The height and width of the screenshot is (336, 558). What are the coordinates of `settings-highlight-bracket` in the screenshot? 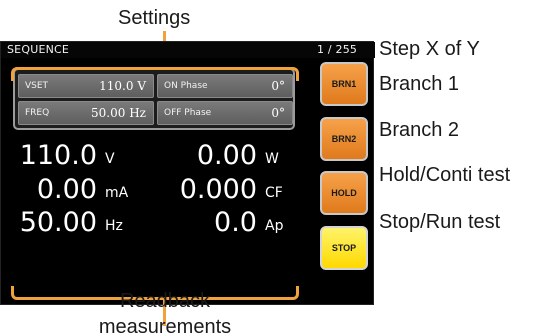 It's located at (155, 74).